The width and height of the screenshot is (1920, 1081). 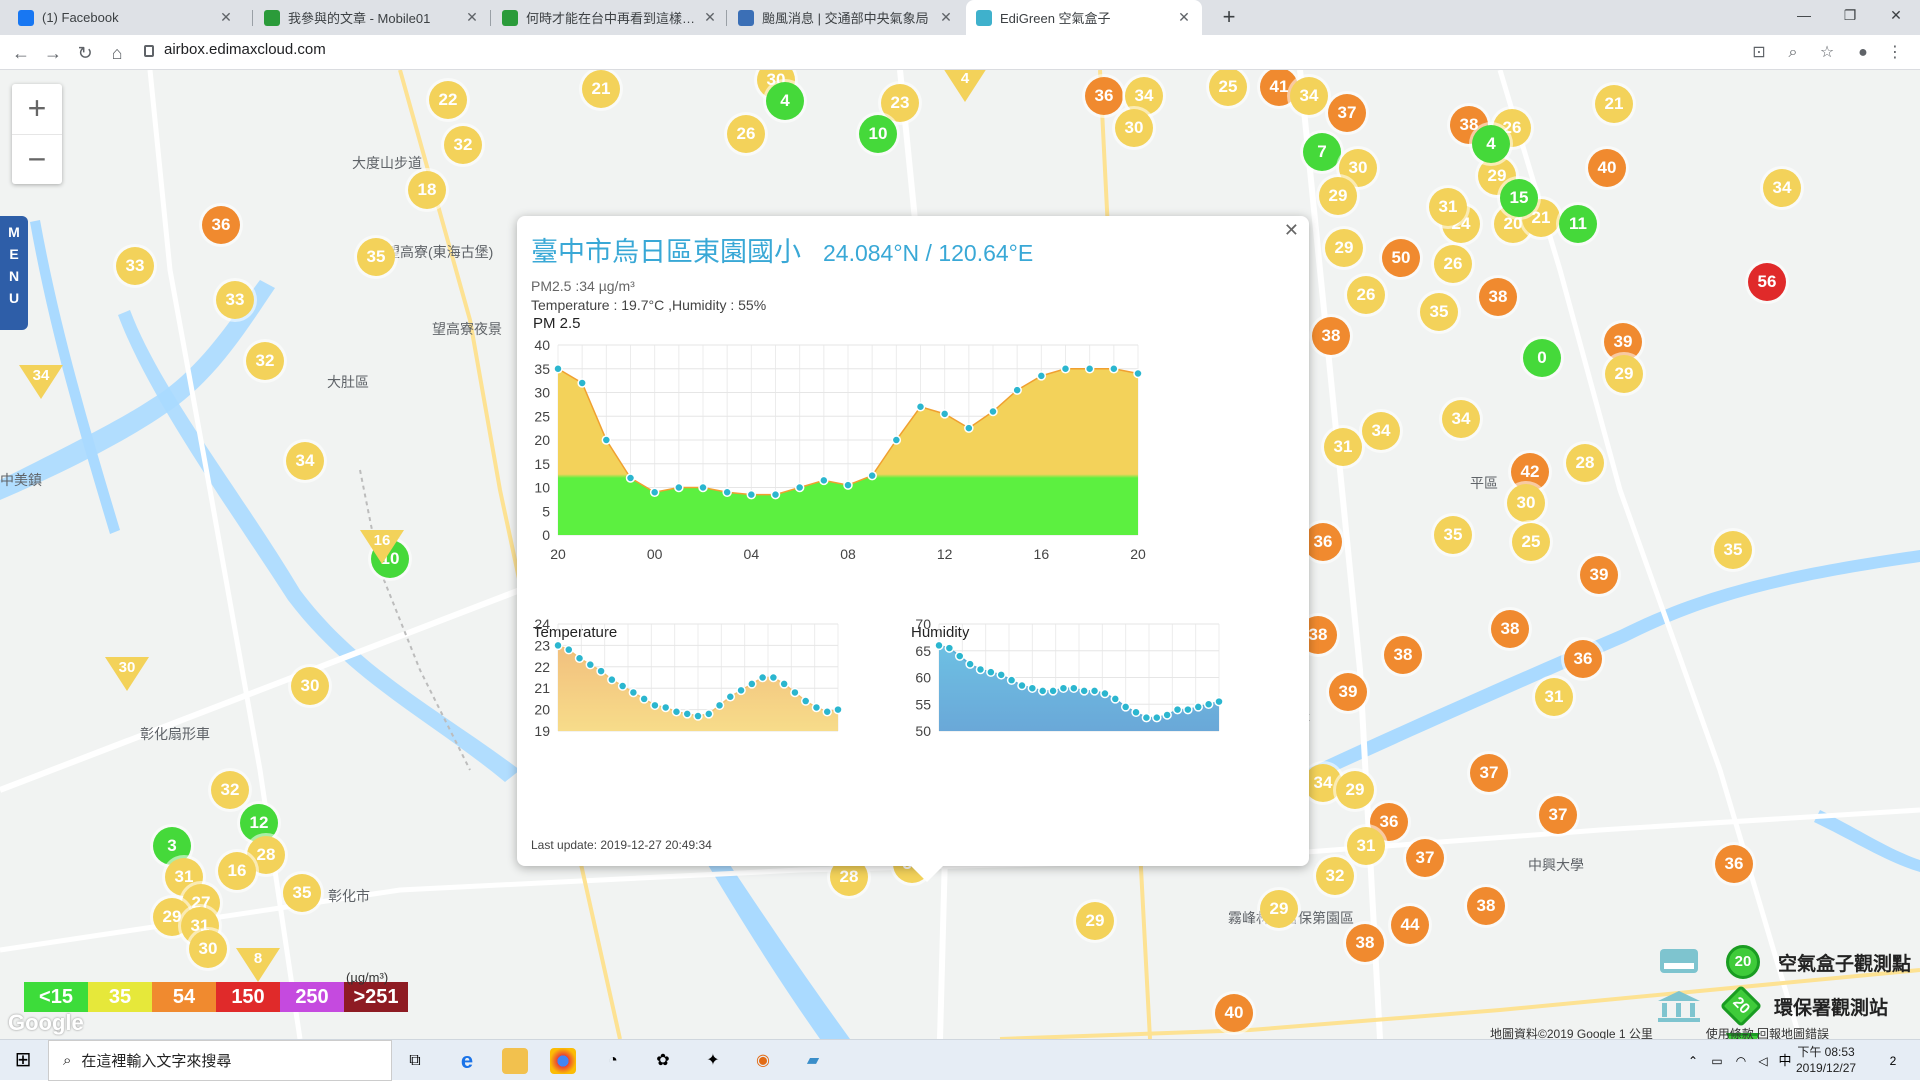 I want to click on browser-menu-icon: ⋮, so click(x=1895, y=53).